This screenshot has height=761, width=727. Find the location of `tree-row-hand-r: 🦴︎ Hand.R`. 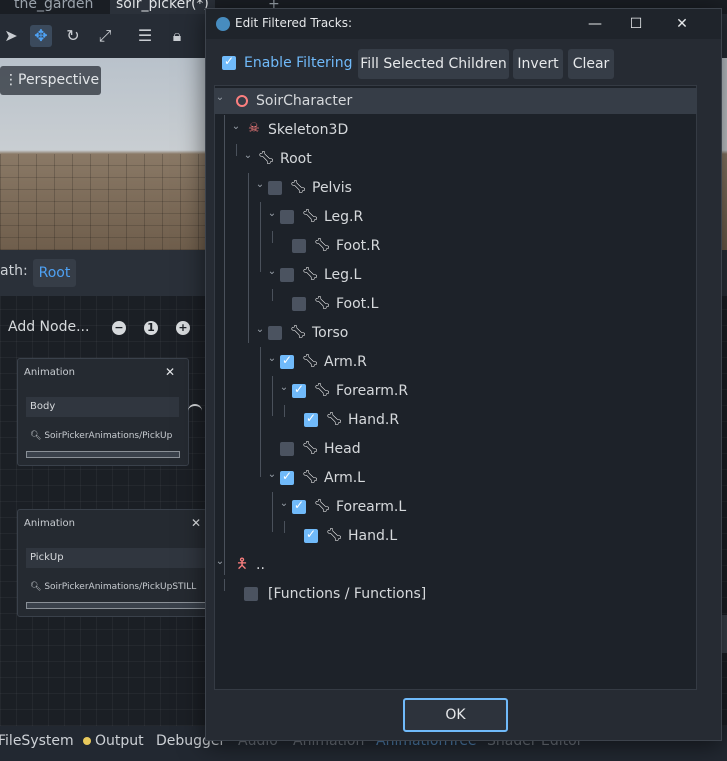

tree-row-hand-r: 🦴︎ Hand.R is located at coordinates (455, 420).